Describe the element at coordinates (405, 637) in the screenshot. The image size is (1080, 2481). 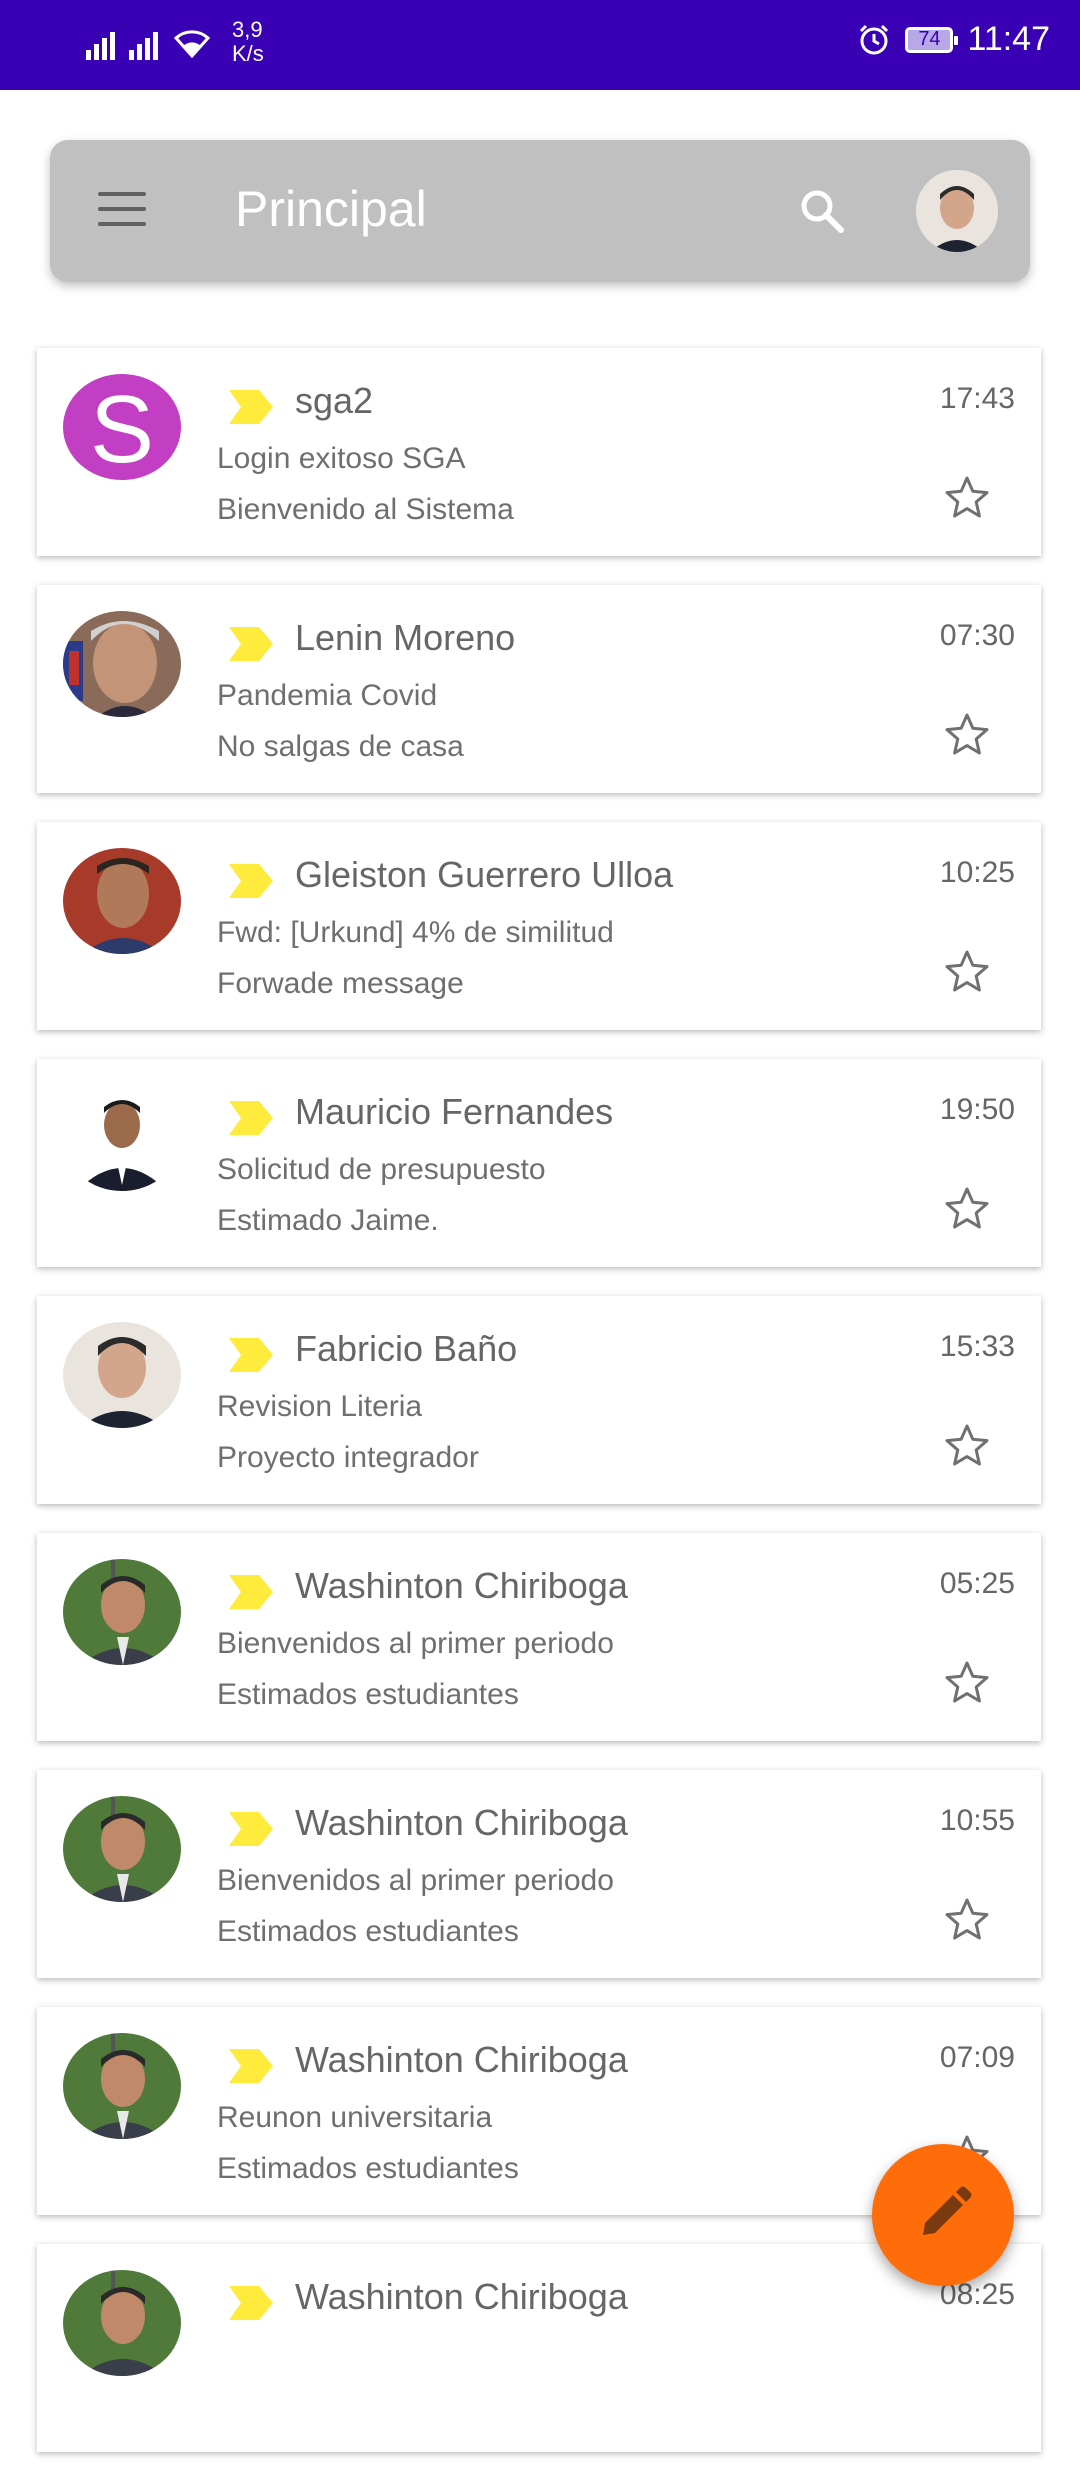
I see `email-sender: Lenin Moreno` at that location.